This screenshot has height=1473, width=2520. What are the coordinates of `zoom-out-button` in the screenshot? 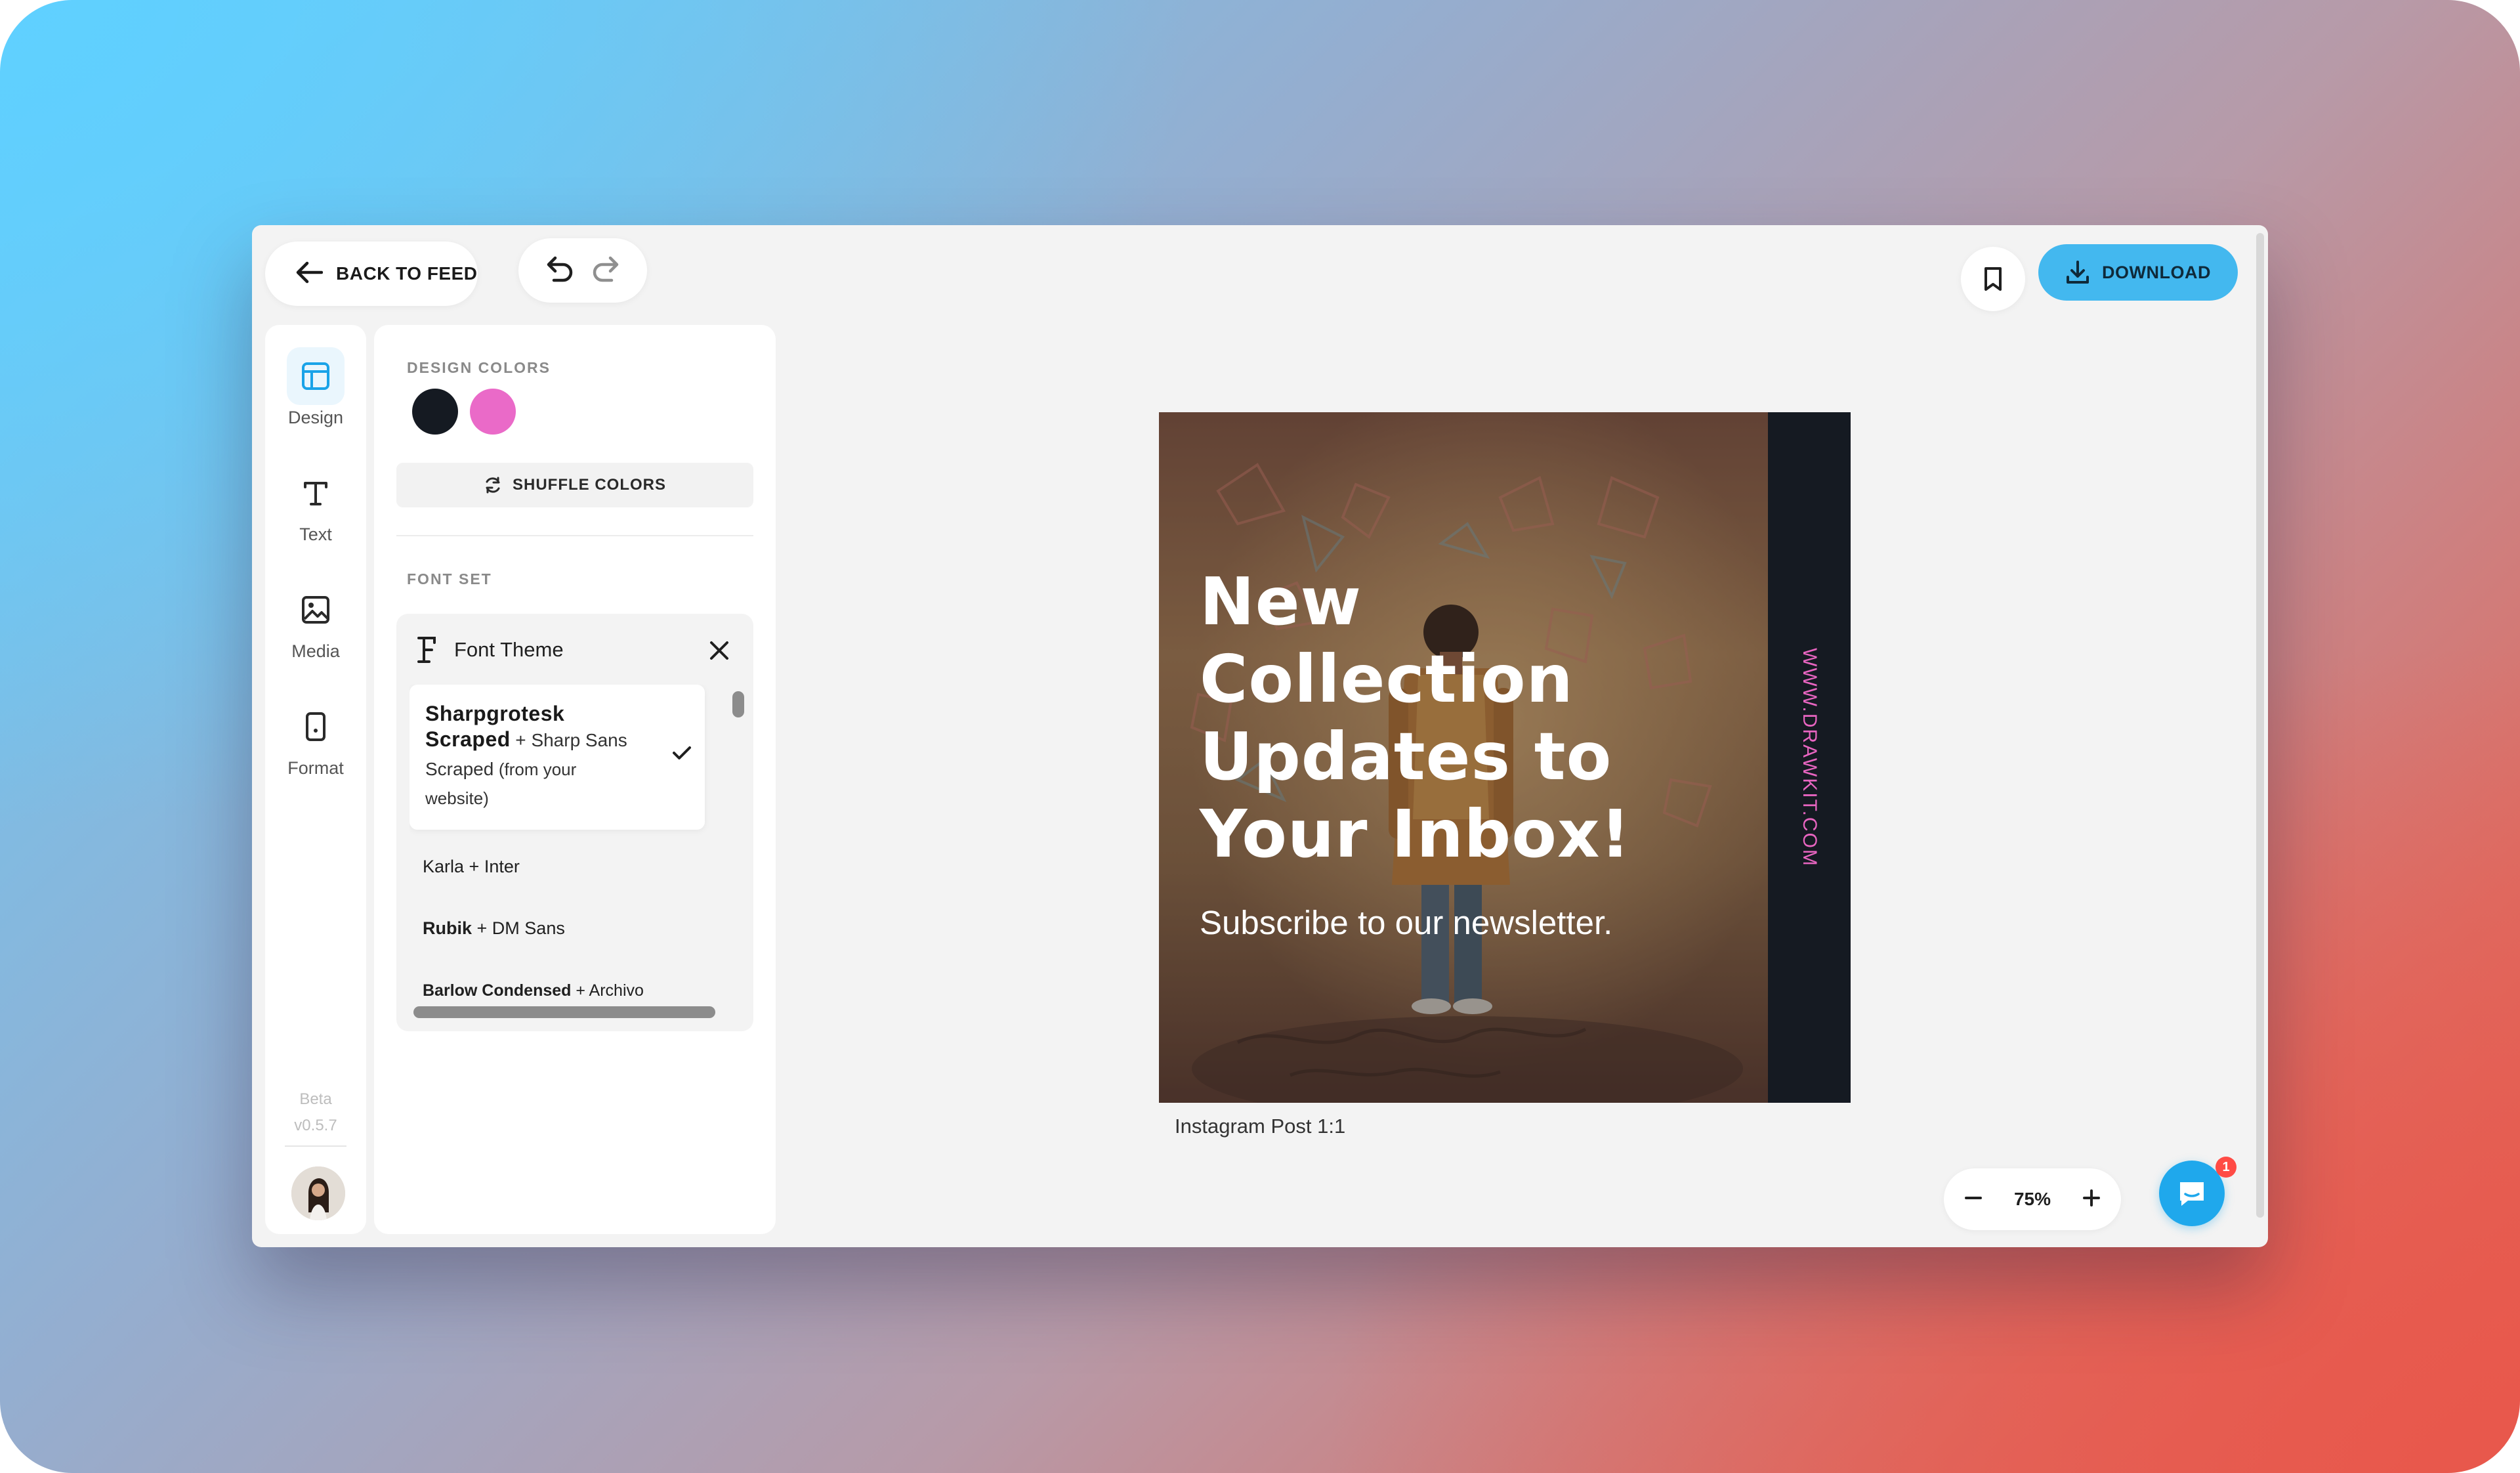 It's located at (1973, 1199).